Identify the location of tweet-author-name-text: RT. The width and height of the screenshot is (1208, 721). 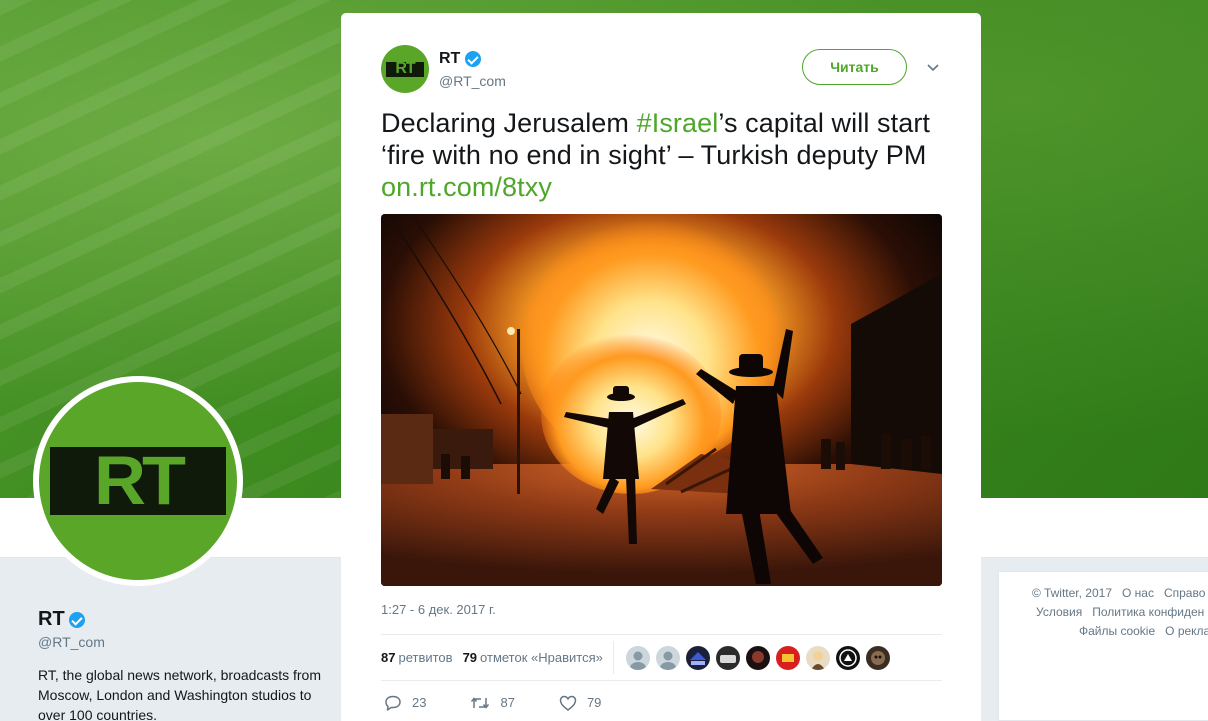
(449, 59).